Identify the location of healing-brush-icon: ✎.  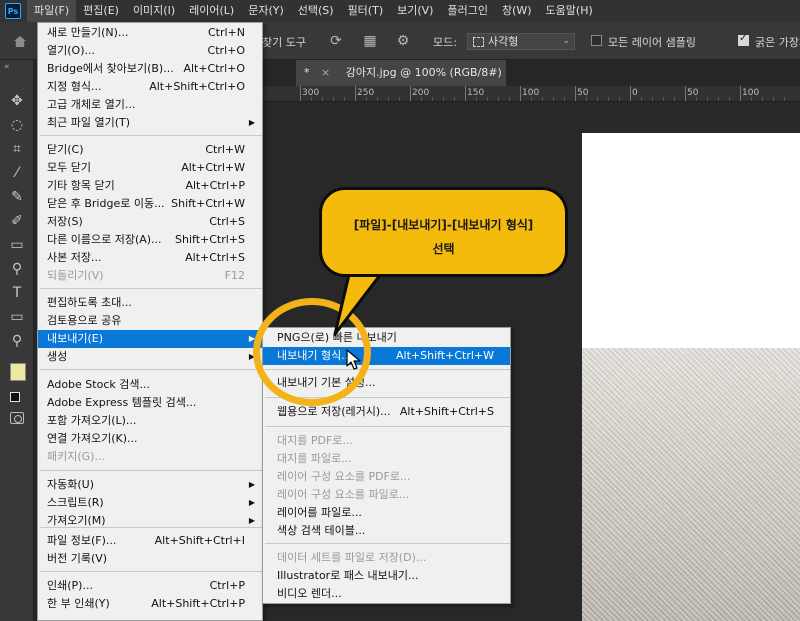
(17, 197).